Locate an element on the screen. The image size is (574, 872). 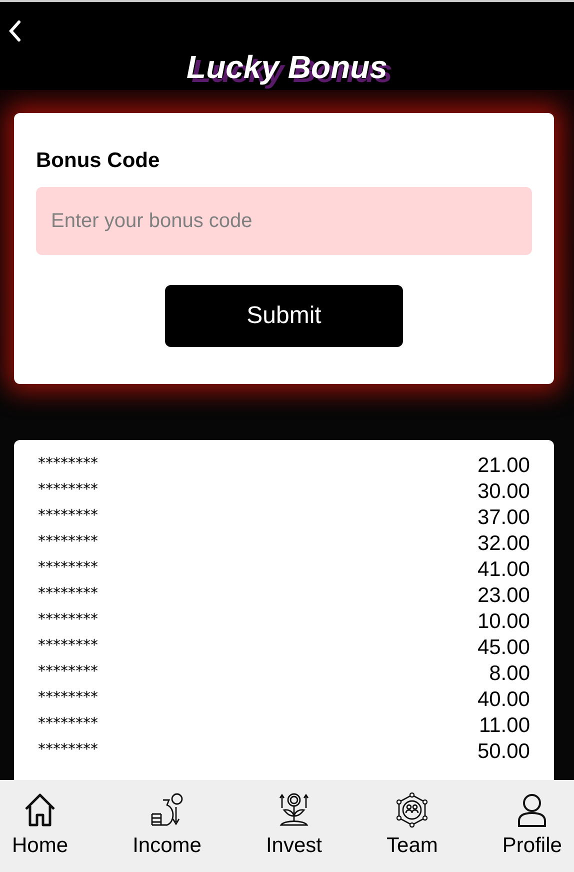
nav-tab: Income is located at coordinates (167, 826).